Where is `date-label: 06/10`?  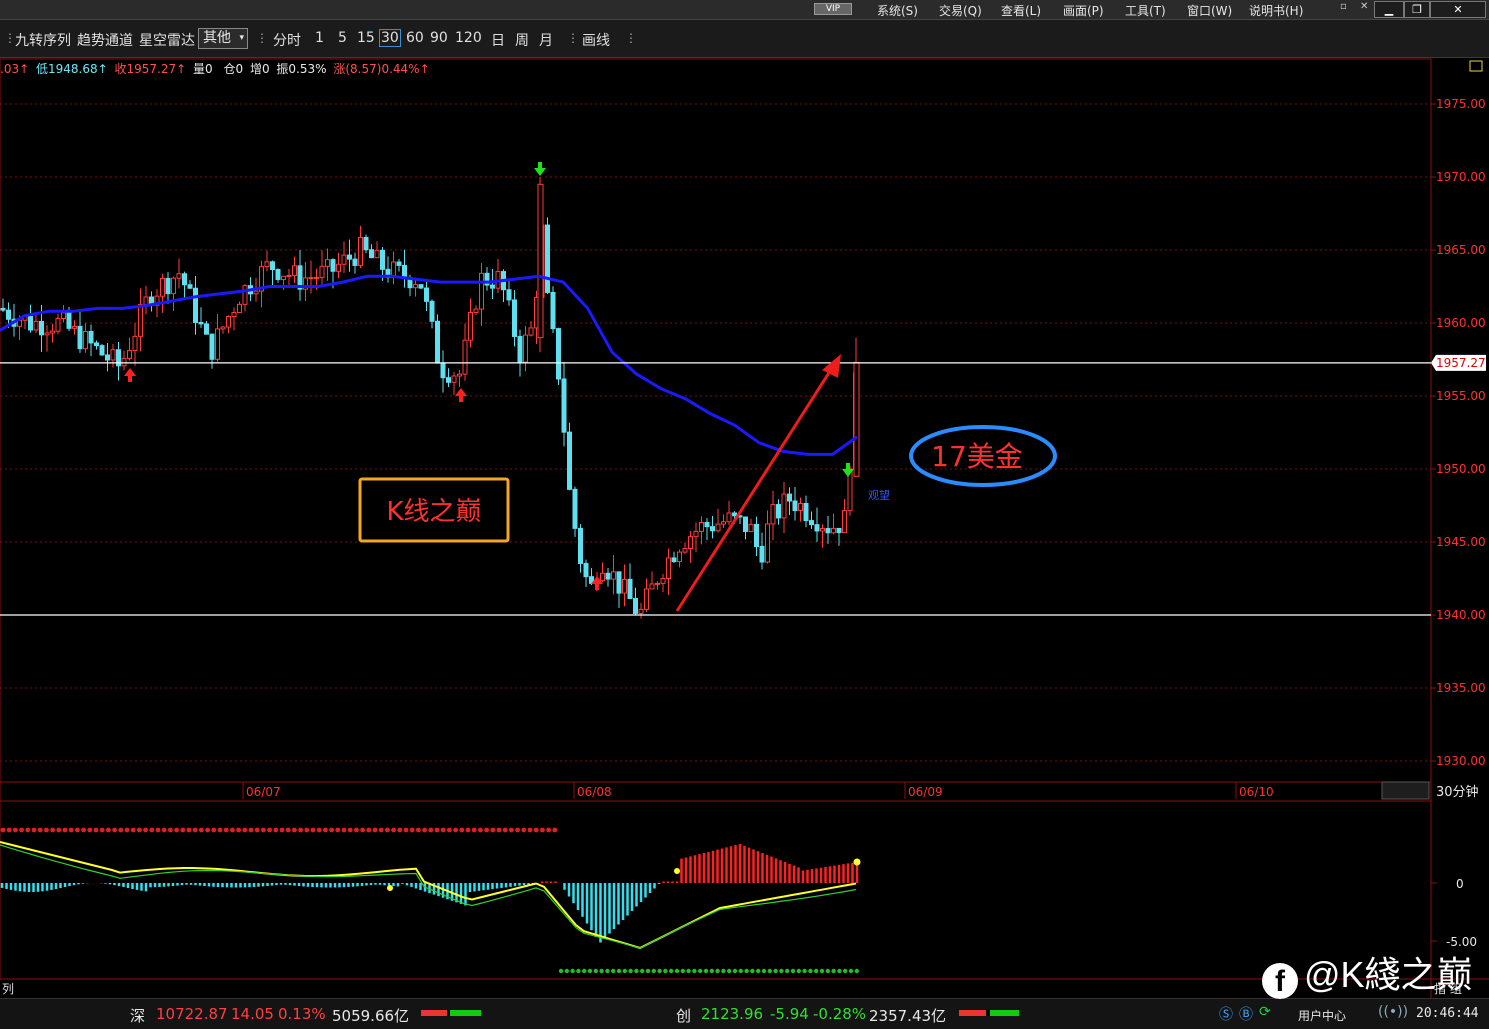 date-label: 06/10 is located at coordinates (1256, 792).